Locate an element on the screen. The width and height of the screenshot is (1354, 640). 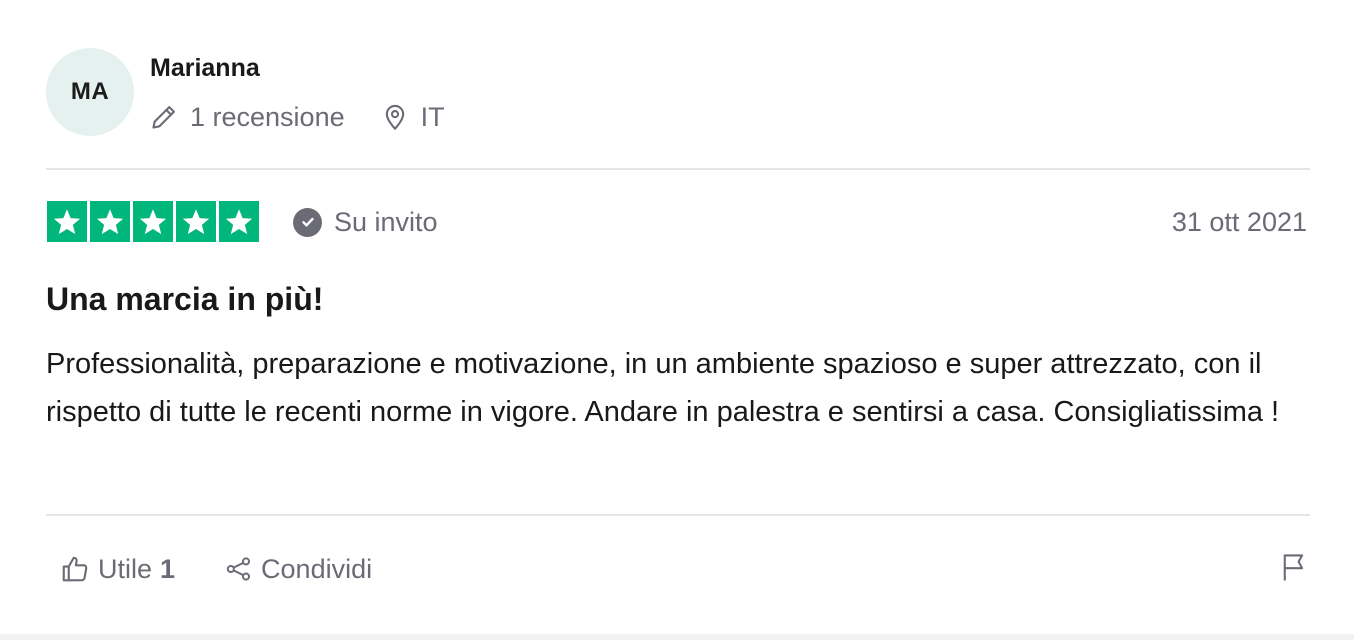
flag-icon is located at coordinates (1294, 569).